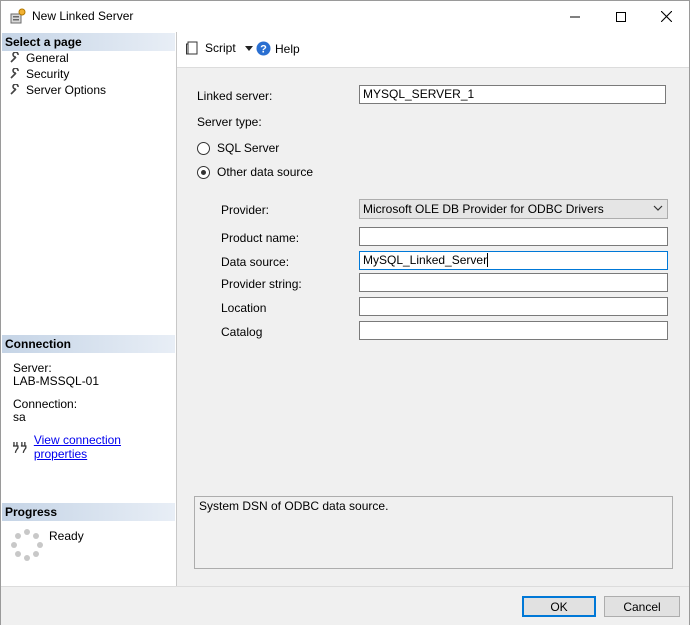  What do you see at coordinates (245, 210) in the screenshot?
I see `provider-label: Provider:` at bounding box center [245, 210].